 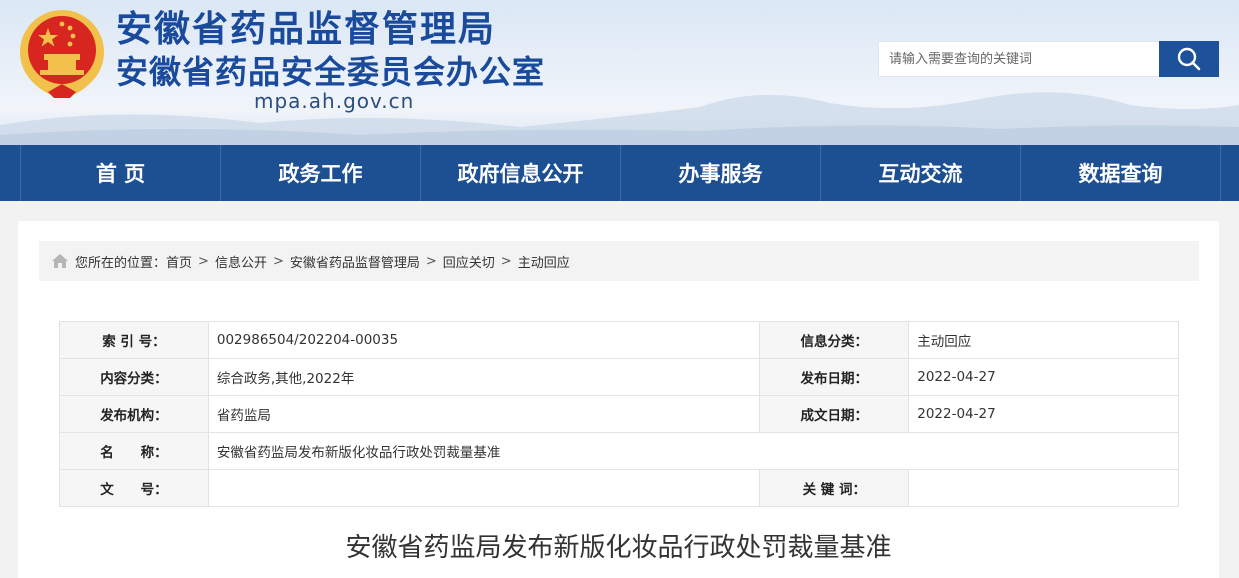 I want to click on publish-date-label: 发布日期：, so click(x=834, y=377).